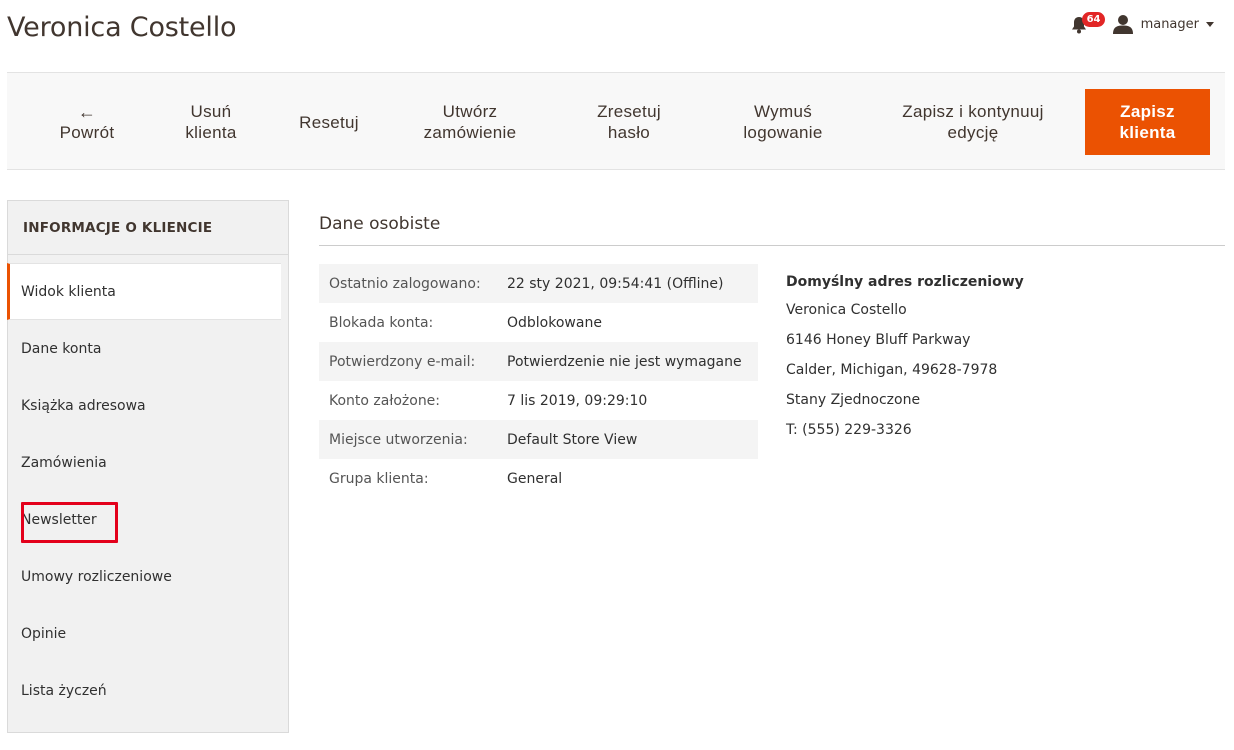 Image resolution: width=1234 pixels, height=750 pixels. I want to click on row-label: Ostatnio zalogowano:, so click(405, 283).